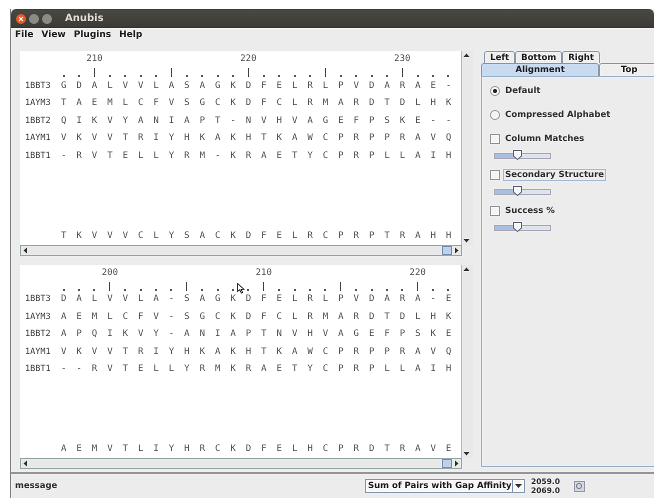  What do you see at coordinates (540, 69) in the screenshot?
I see `tab: Alignment` at bounding box center [540, 69].